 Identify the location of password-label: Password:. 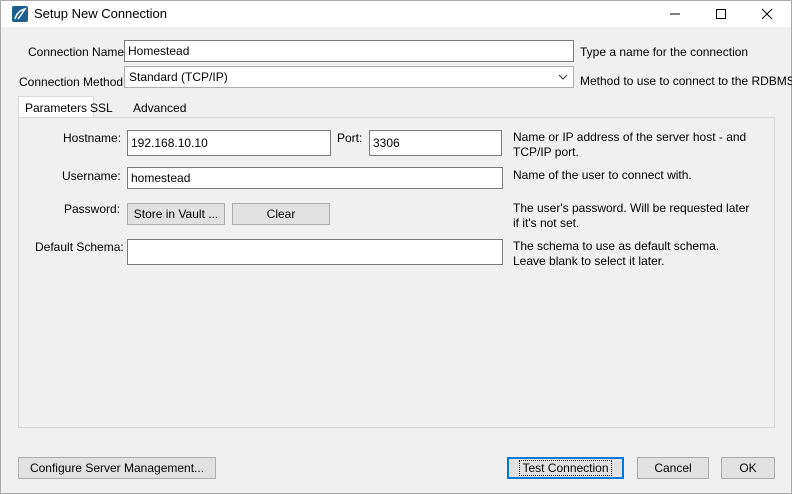
(92, 209).